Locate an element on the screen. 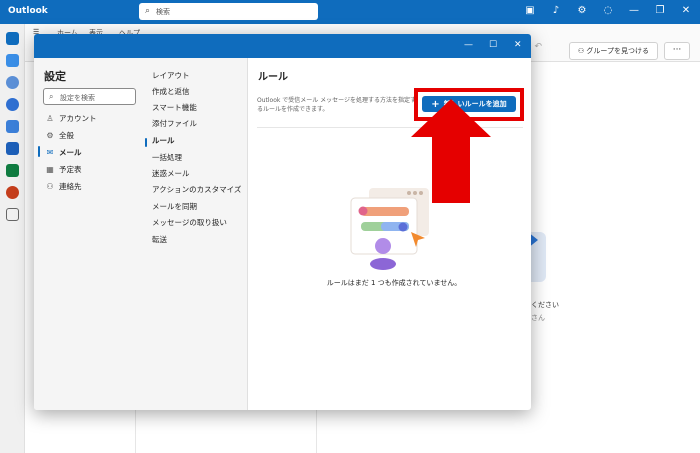  search-placeholder: 検索 is located at coordinates (163, 12).